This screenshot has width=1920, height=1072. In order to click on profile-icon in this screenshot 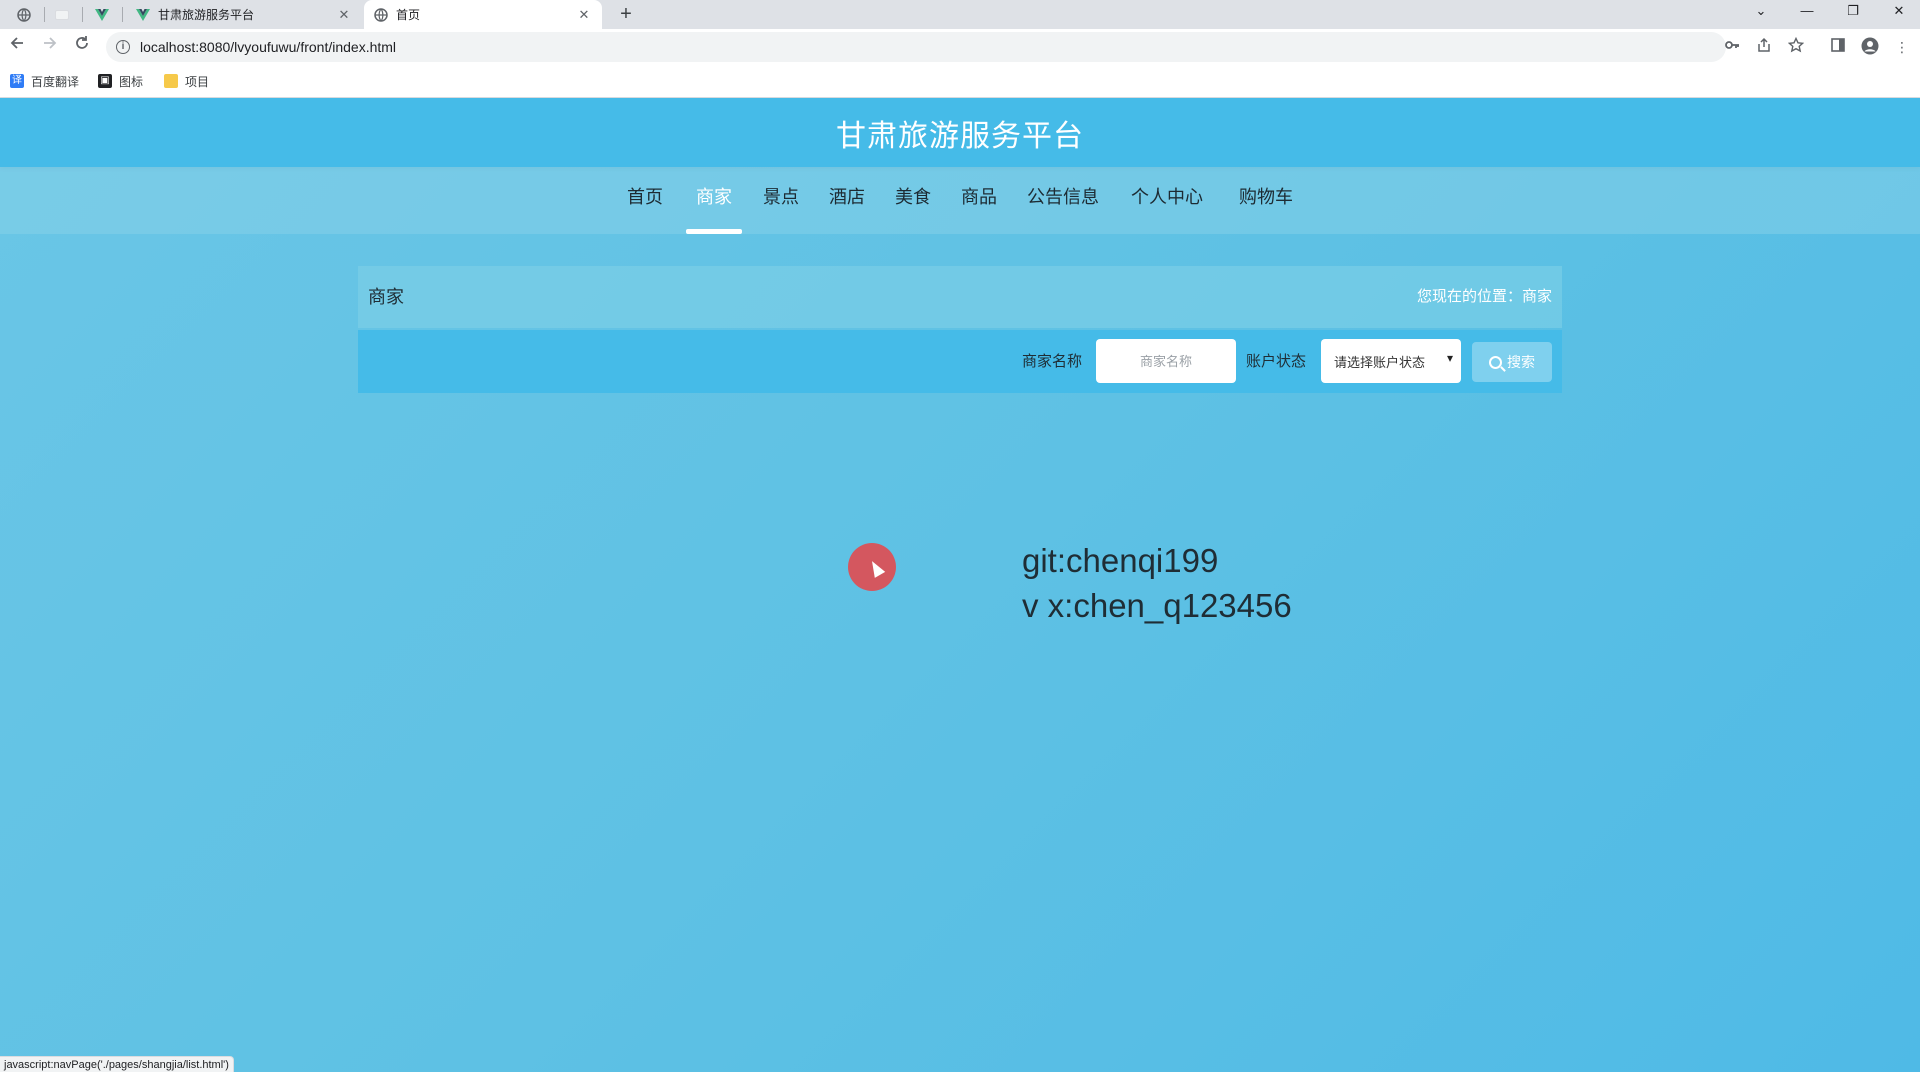, I will do `click(1870, 47)`.